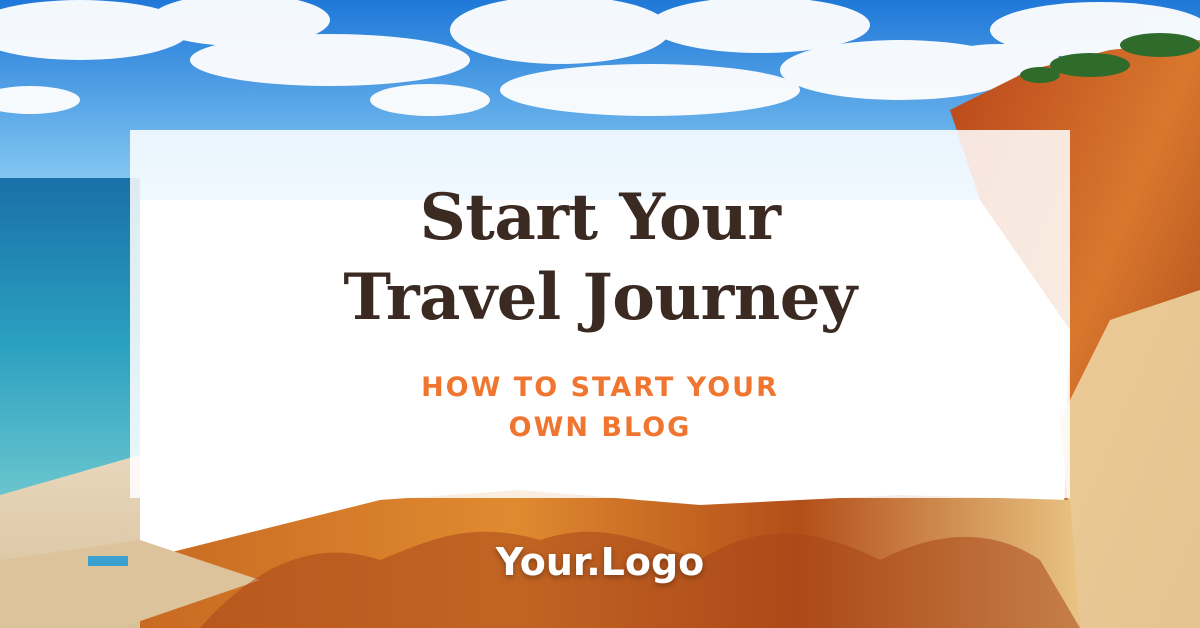  Describe the element at coordinates (600, 562) in the screenshot. I see `brand-logo: Your.Logo` at that location.